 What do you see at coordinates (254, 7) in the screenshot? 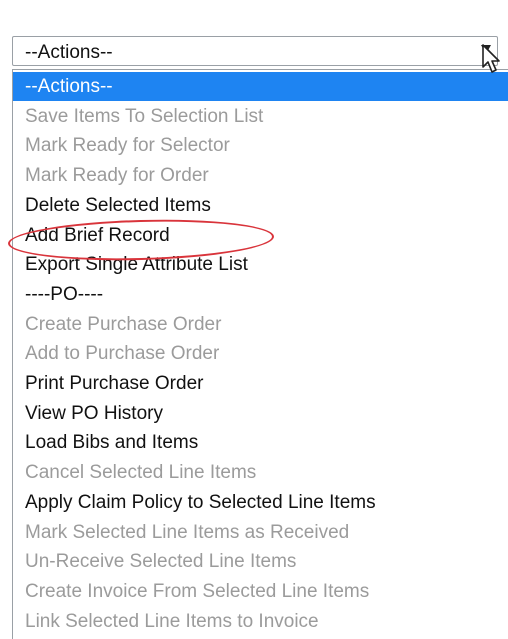
I see `cropped-header-text` at bounding box center [254, 7].